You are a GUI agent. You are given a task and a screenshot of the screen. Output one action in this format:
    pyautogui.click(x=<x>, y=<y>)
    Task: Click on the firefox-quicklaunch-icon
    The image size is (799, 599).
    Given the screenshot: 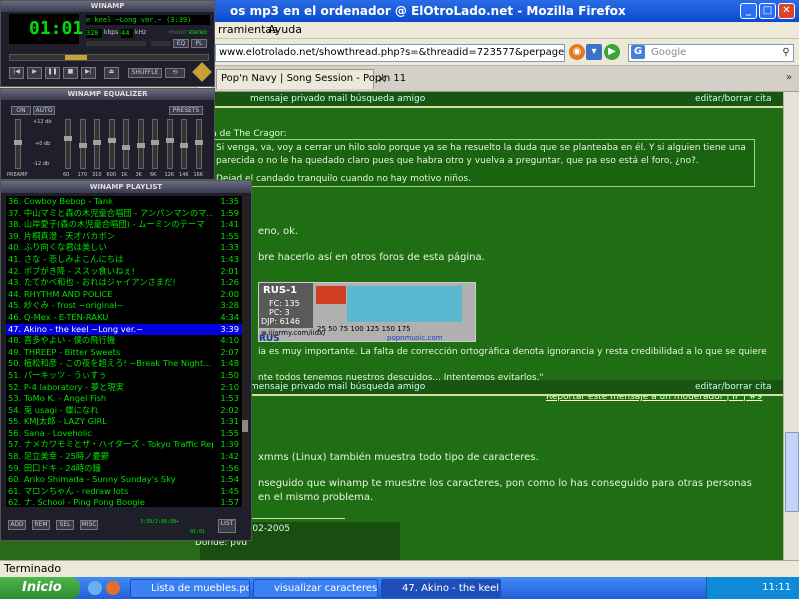 What is the action you would take?
    pyautogui.click(x=113, y=588)
    